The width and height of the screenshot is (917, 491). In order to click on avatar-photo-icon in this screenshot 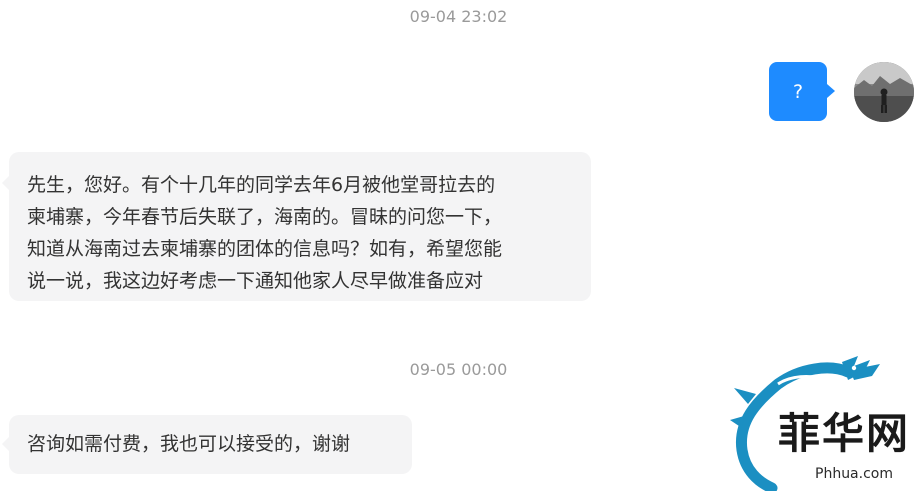, I will do `click(884, 92)`.